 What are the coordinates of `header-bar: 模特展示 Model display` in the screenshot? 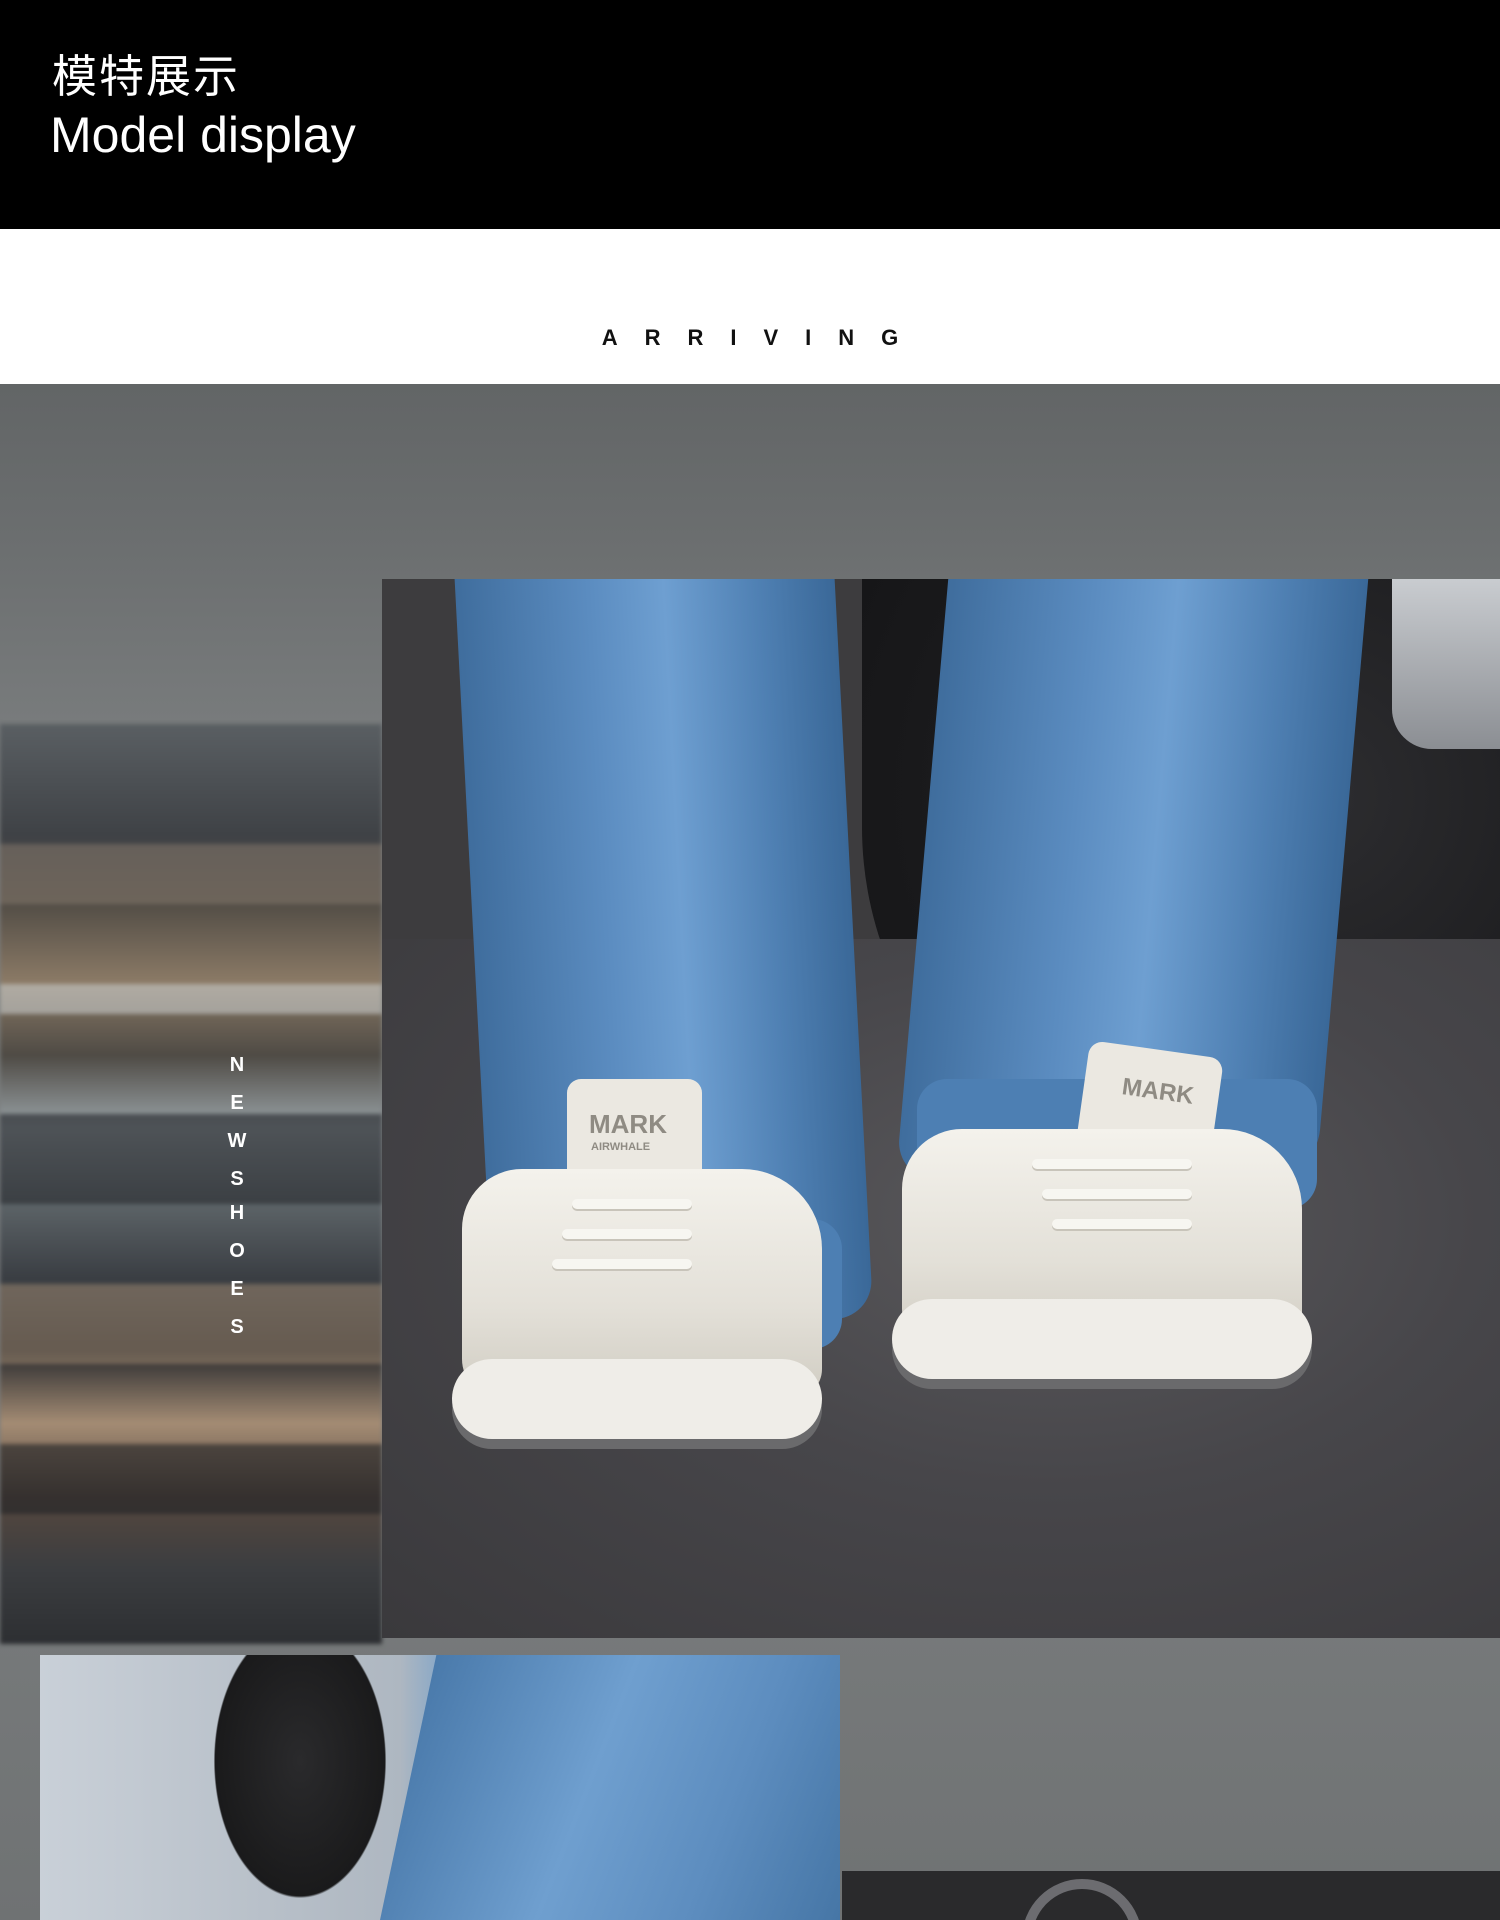 It's located at (750, 114).